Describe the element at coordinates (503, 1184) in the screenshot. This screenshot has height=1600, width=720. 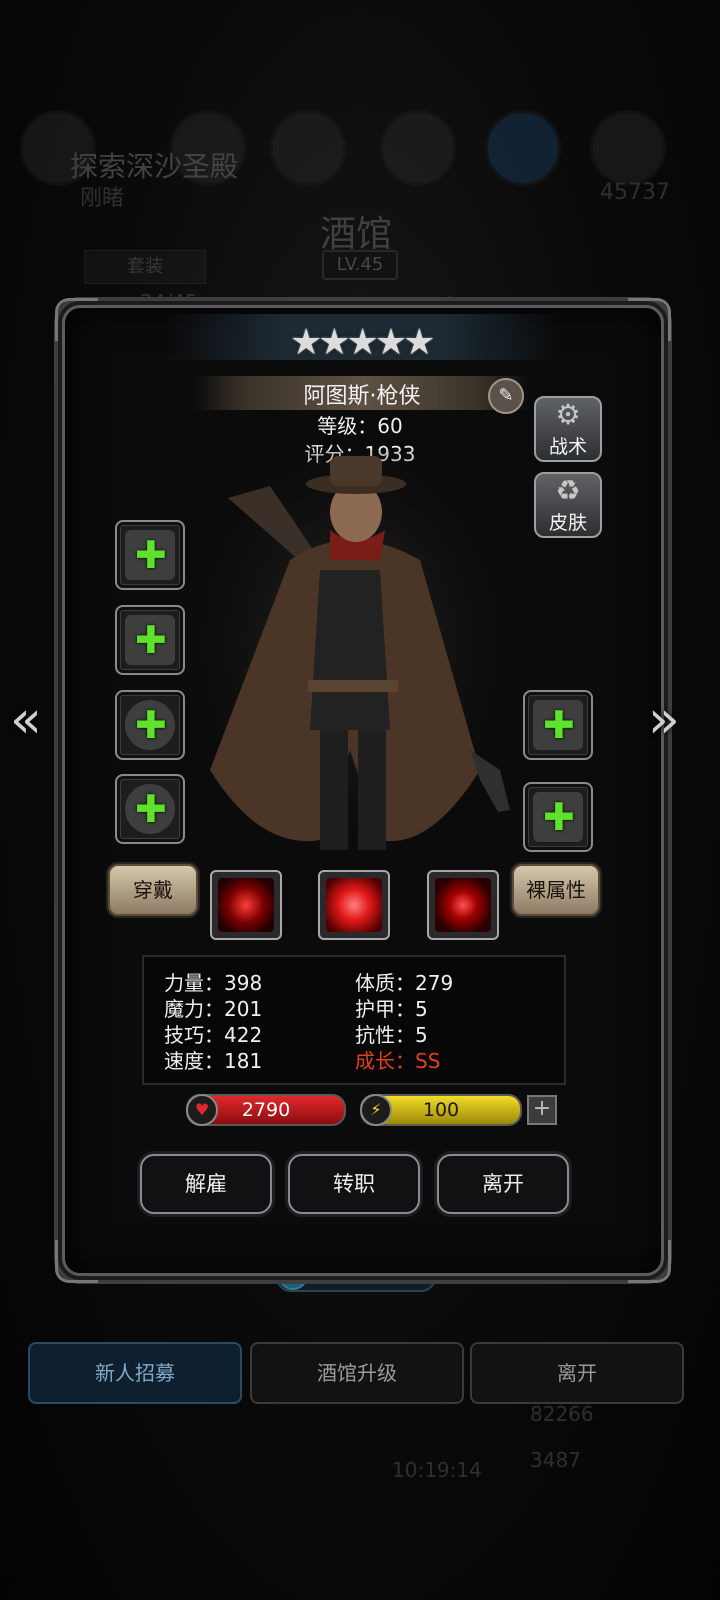
I see `leave-button: 离开` at that location.